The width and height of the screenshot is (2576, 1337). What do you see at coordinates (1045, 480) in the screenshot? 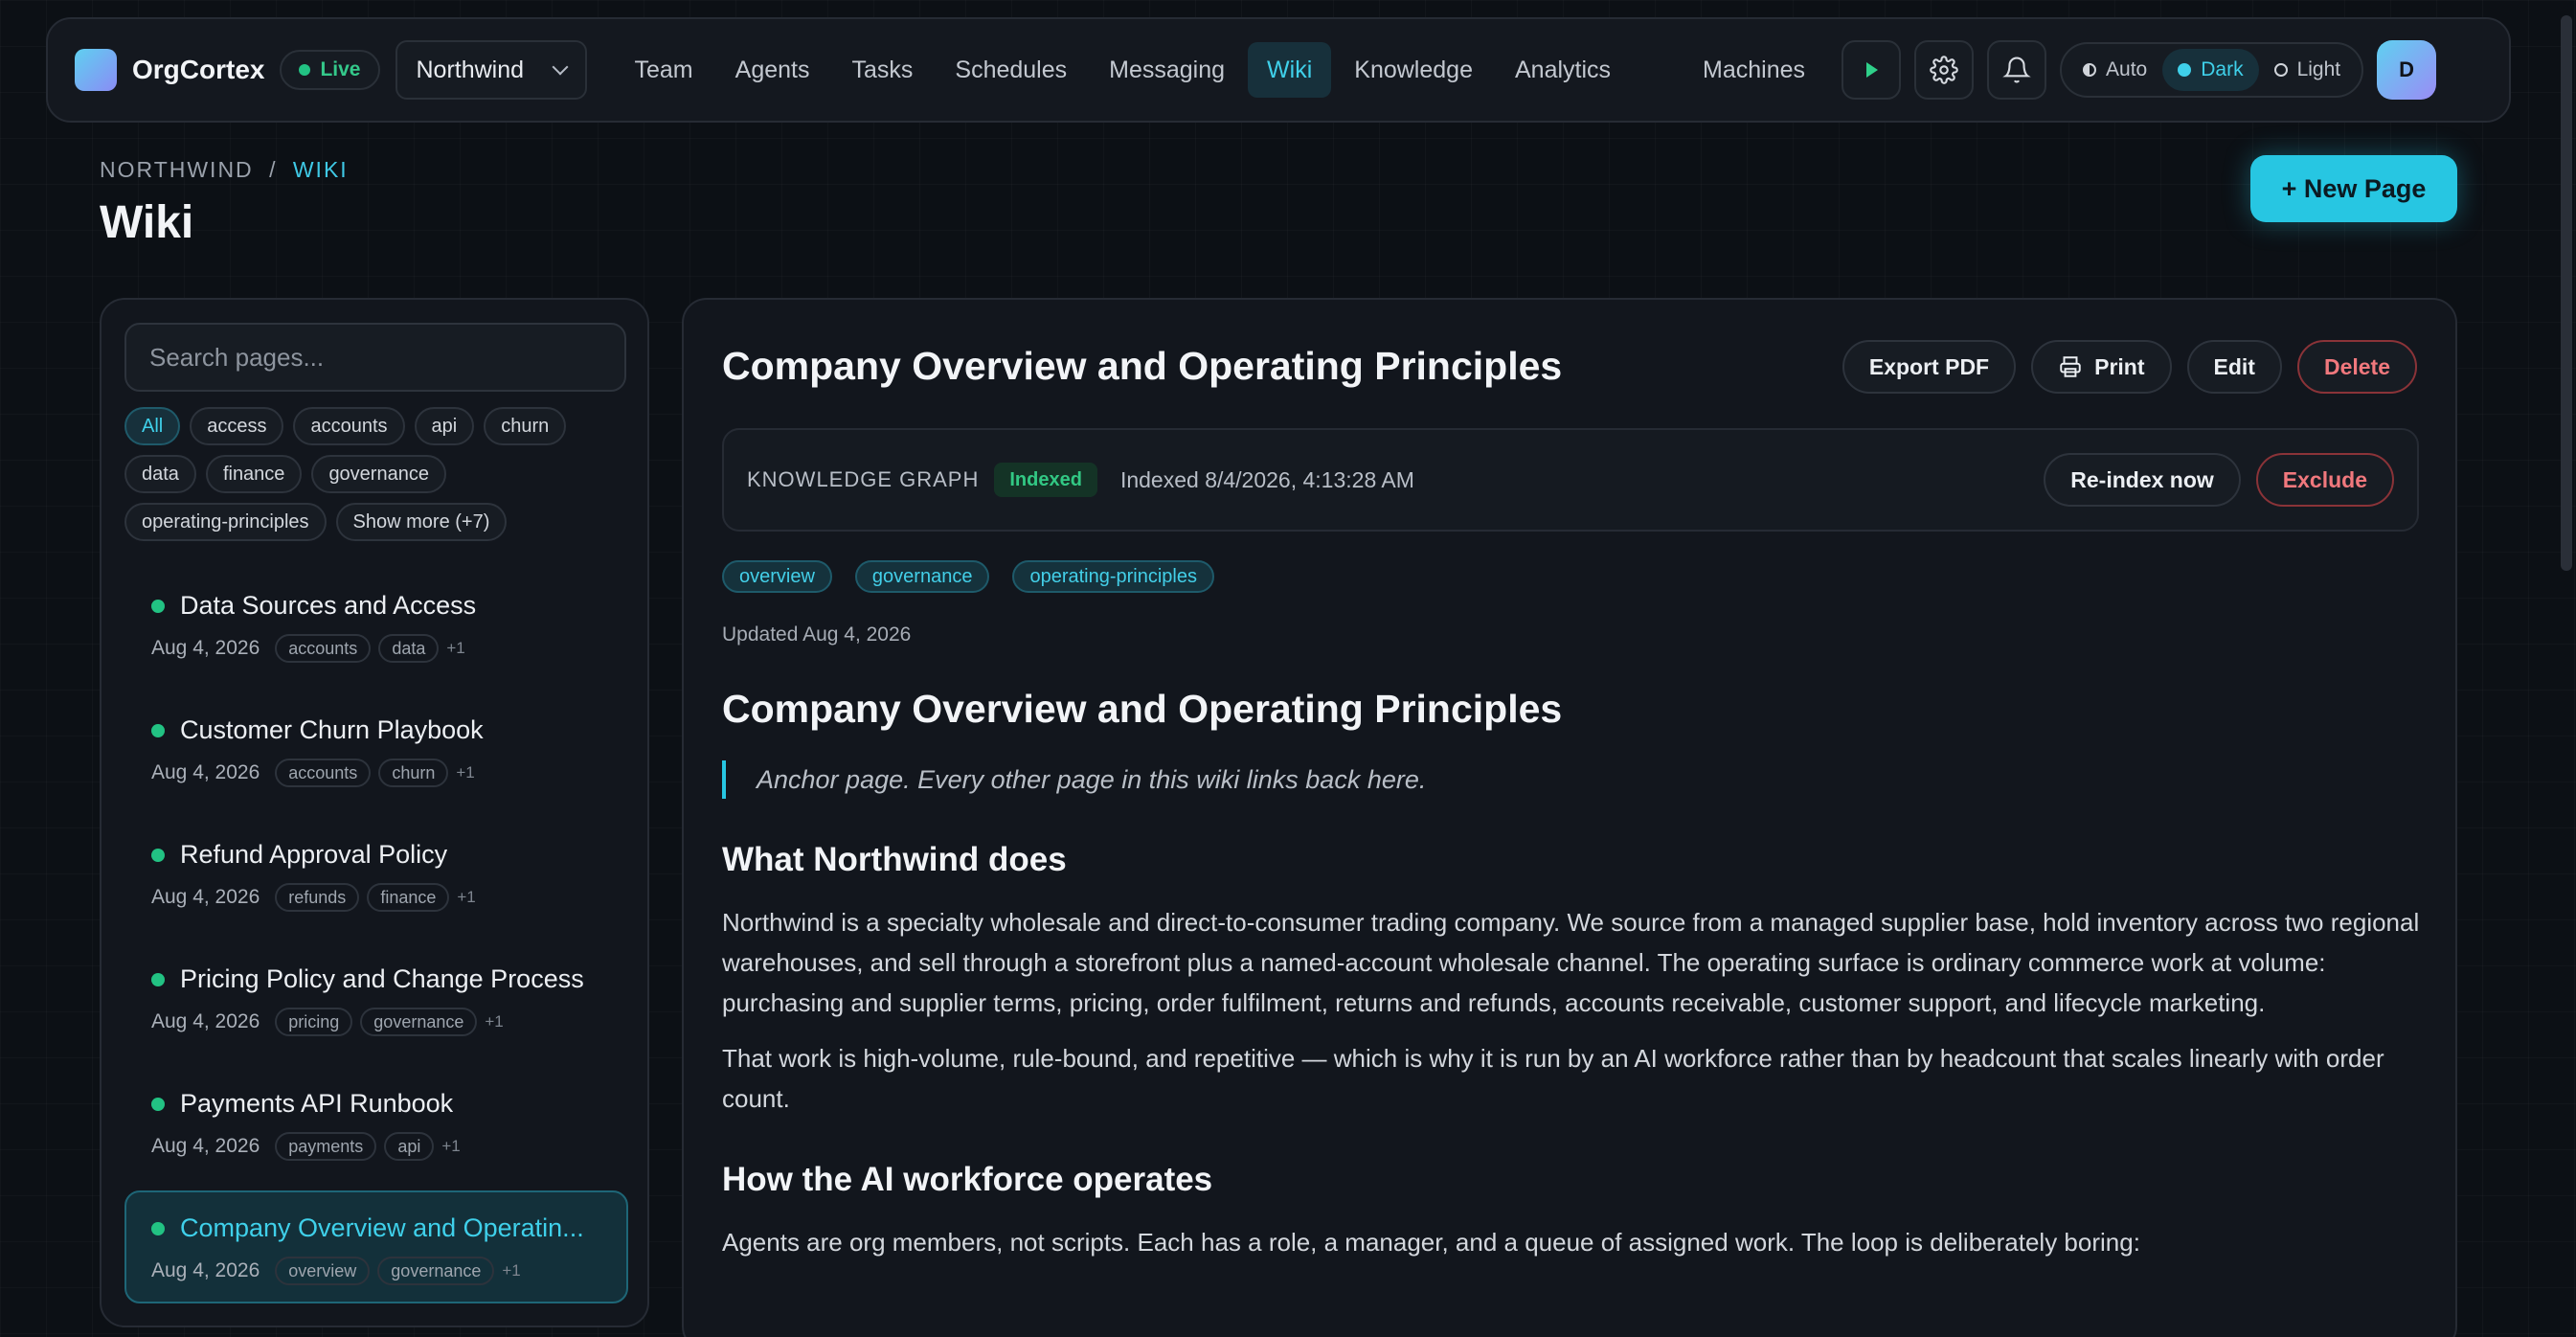
I see `indexed-badge: Indexed` at bounding box center [1045, 480].